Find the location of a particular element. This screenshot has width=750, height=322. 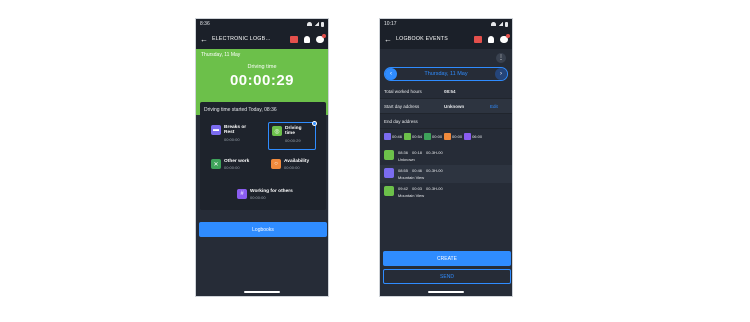

logbooks-button: Logbooks is located at coordinates (263, 229).